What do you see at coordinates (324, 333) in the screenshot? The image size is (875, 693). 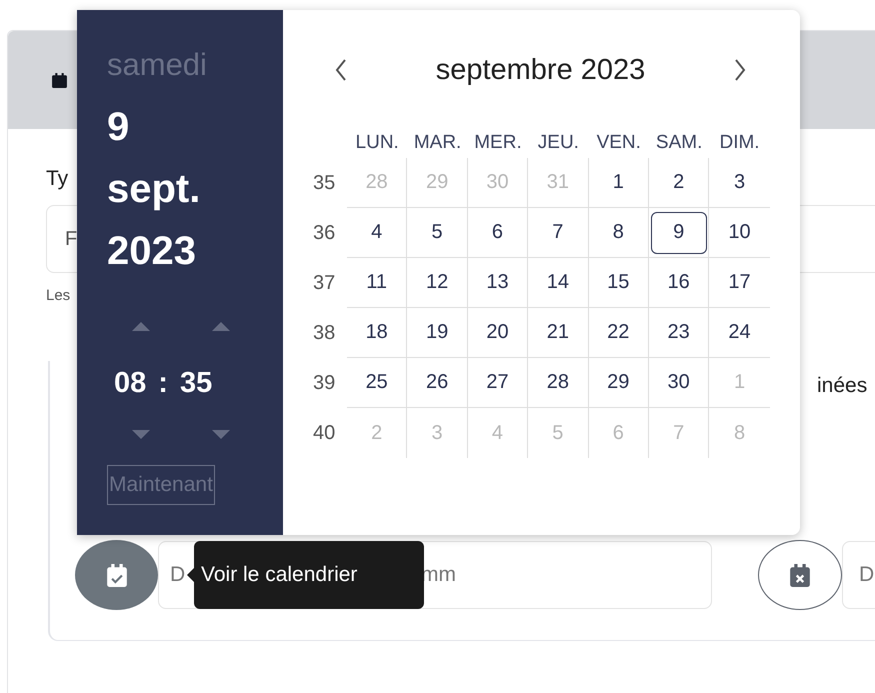 I see `week-number: 38` at bounding box center [324, 333].